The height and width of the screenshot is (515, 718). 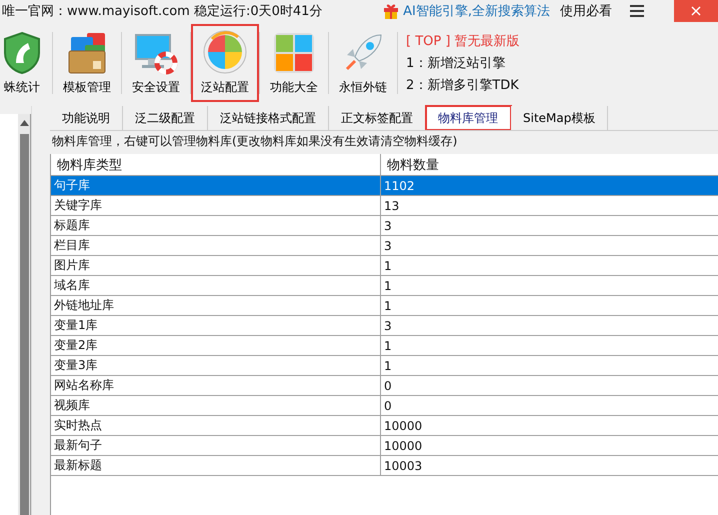 What do you see at coordinates (391, 11) in the screenshot?
I see `gift-icon` at bounding box center [391, 11].